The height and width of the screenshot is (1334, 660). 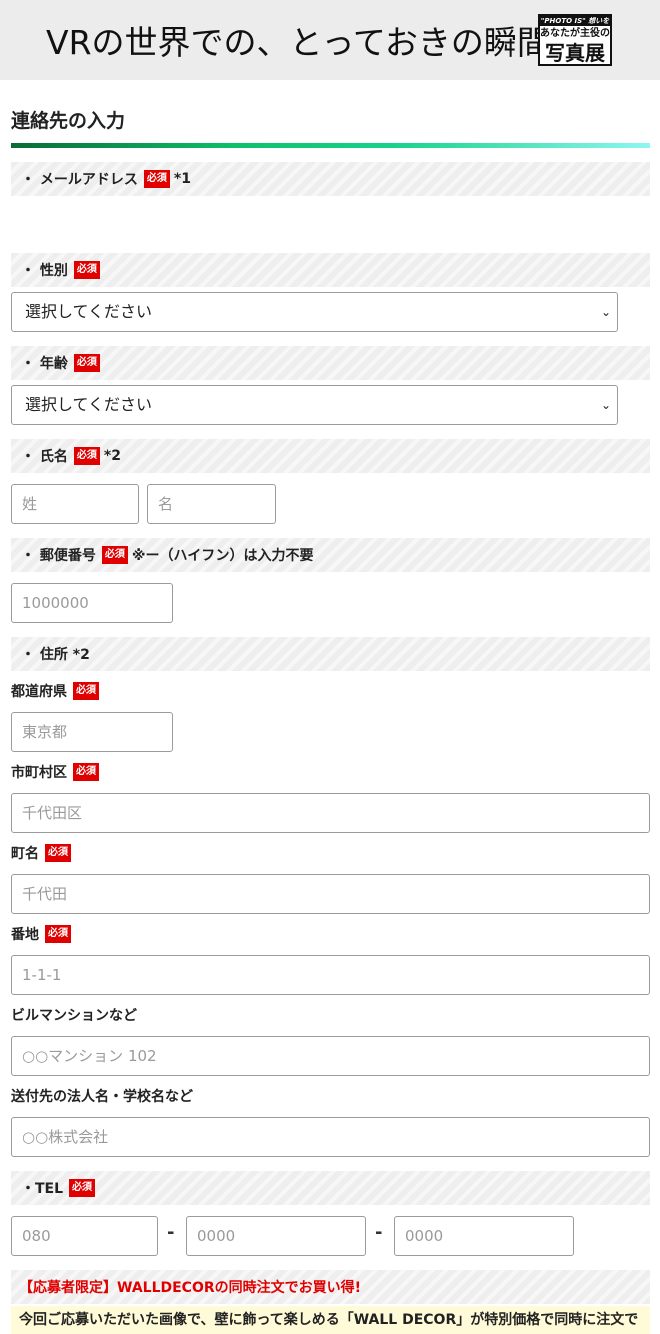 What do you see at coordinates (30, 504) in the screenshot?
I see `last-name-placeholder: 姓` at bounding box center [30, 504].